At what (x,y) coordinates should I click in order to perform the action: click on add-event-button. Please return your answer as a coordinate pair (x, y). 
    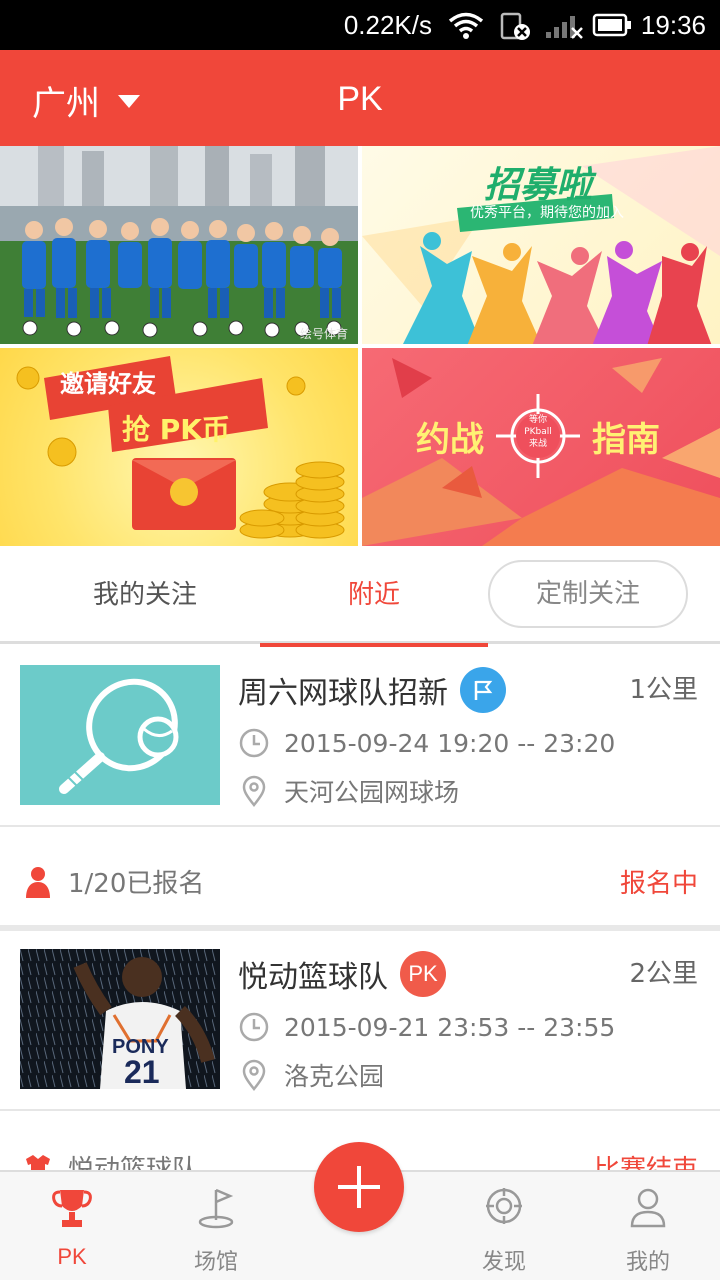
    Looking at the image, I should click on (359, 1187).